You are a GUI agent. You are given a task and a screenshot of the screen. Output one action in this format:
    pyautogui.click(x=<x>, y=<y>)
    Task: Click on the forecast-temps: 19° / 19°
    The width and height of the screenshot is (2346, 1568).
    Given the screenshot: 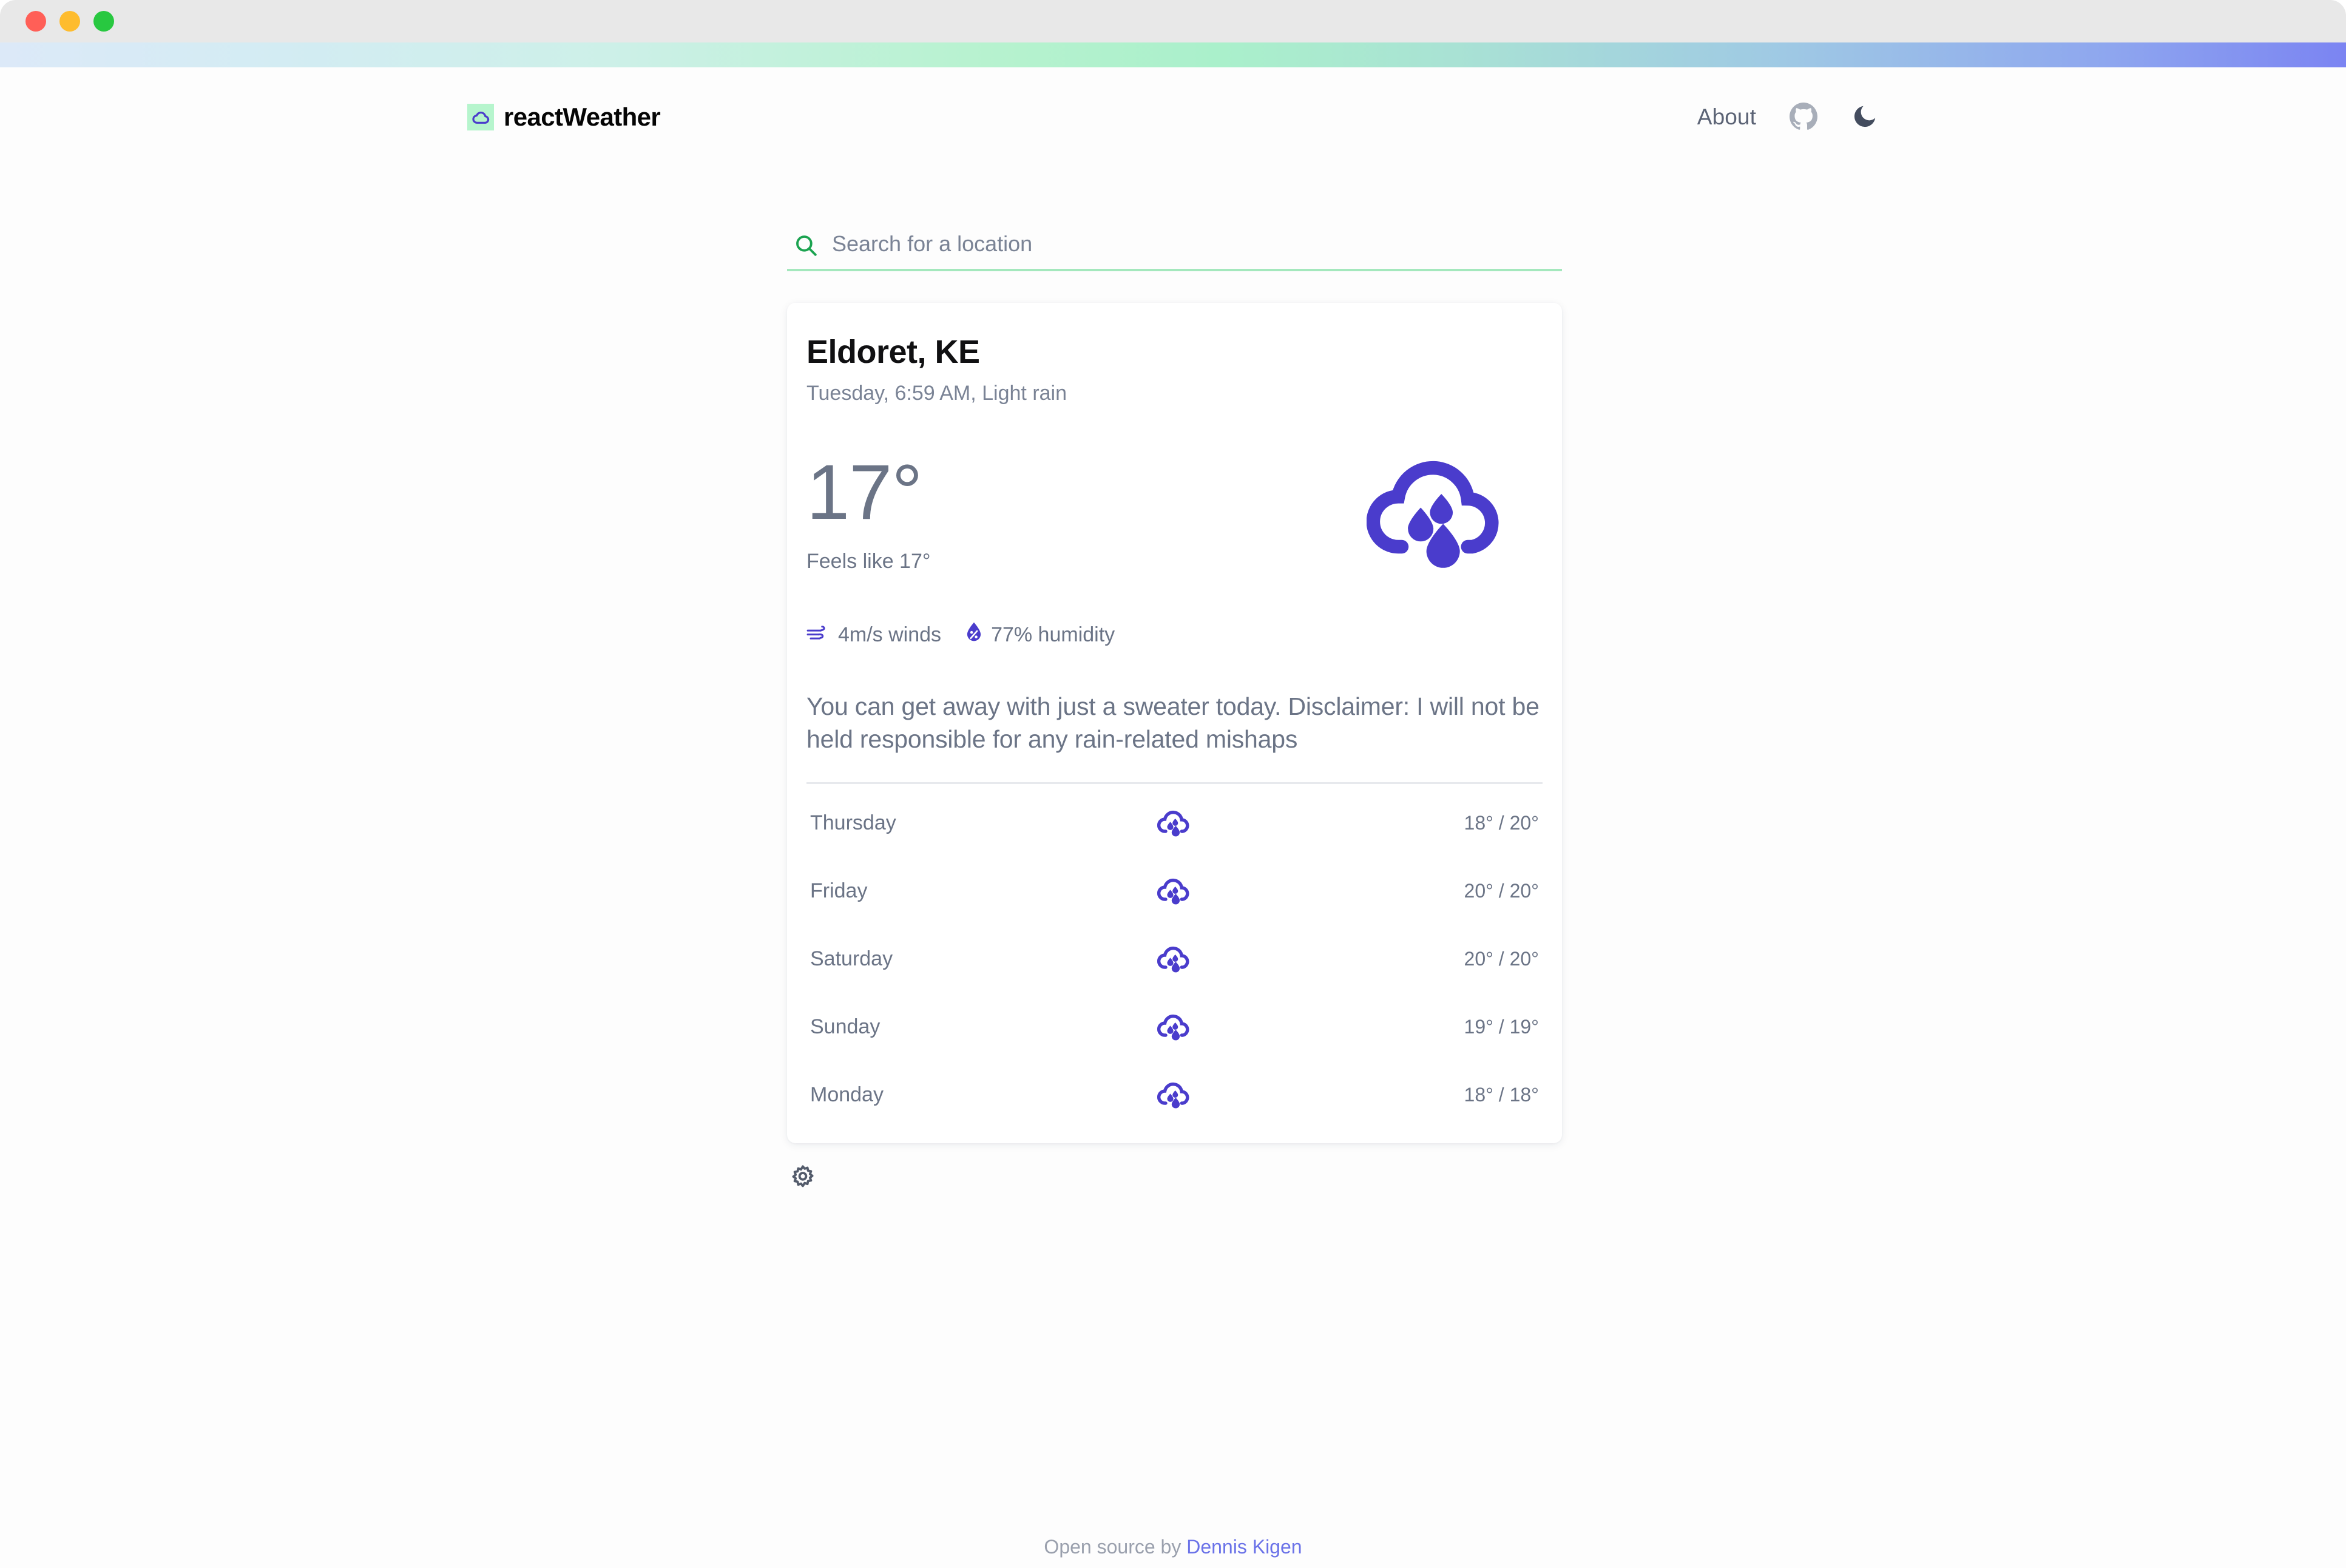 What is the action you would take?
    pyautogui.click(x=1501, y=1026)
    